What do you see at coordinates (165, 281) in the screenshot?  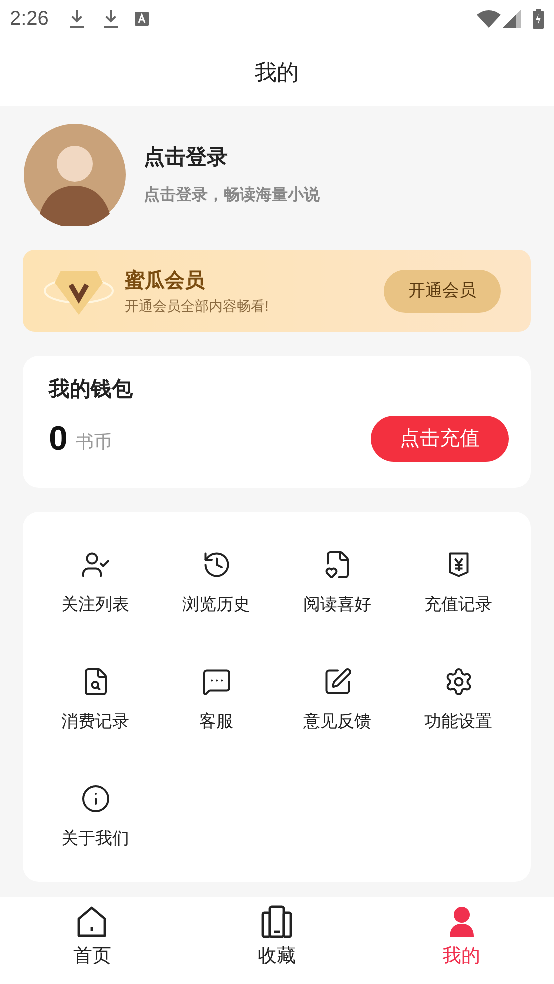 I see `vip-title: 蜜瓜会员` at bounding box center [165, 281].